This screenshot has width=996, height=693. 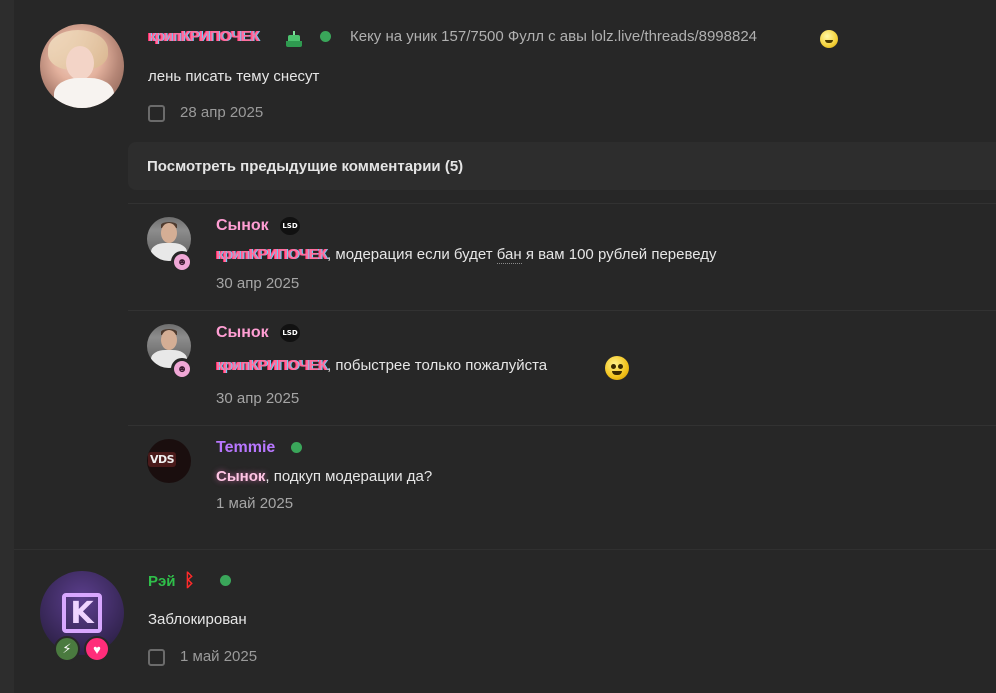 What do you see at coordinates (97, 649) in the screenshot?
I see `heart-icon: ♥` at bounding box center [97, 649].